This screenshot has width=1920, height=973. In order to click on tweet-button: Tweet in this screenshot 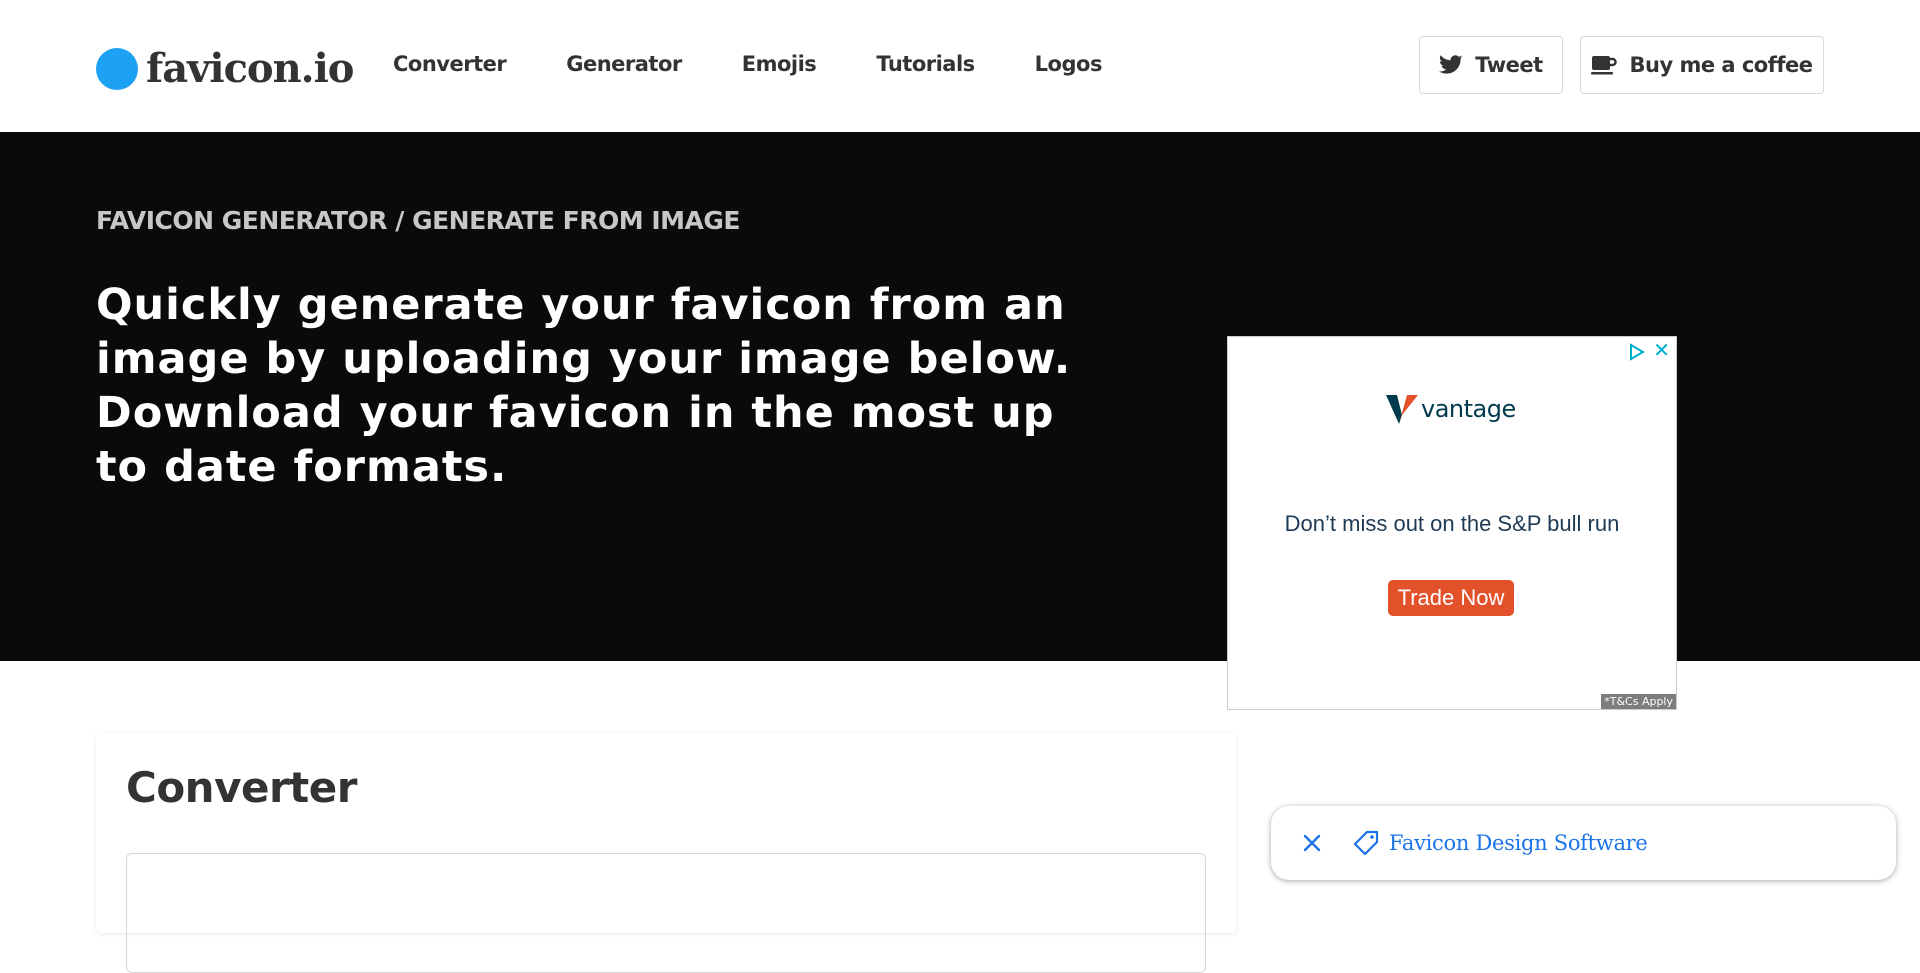, I will do `click(1491, 65)`.